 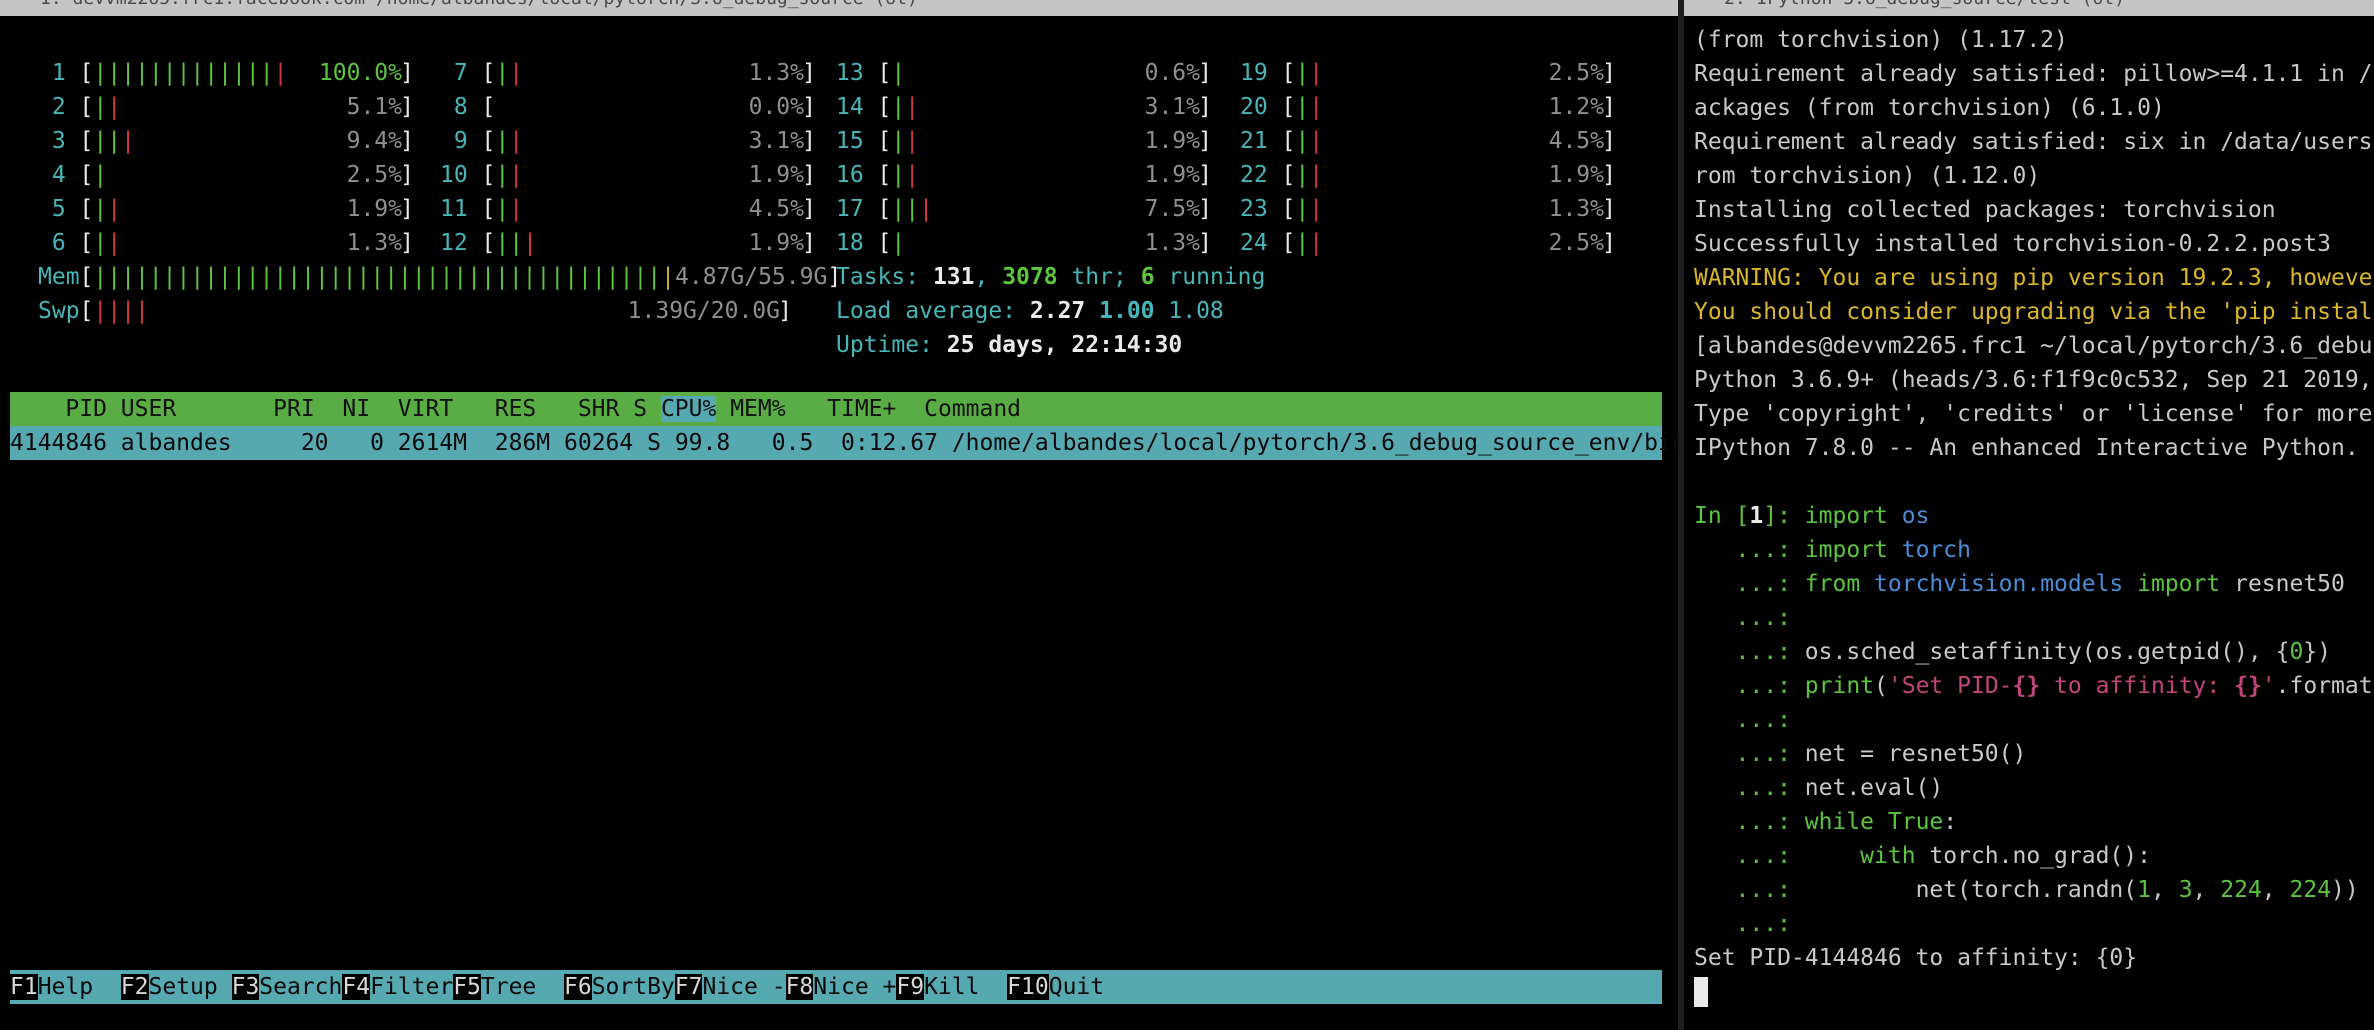 I want to click on right-window-titlebar: 2: IPython 3.6_debug_source/test (ot), so click(x=2029, y=8).